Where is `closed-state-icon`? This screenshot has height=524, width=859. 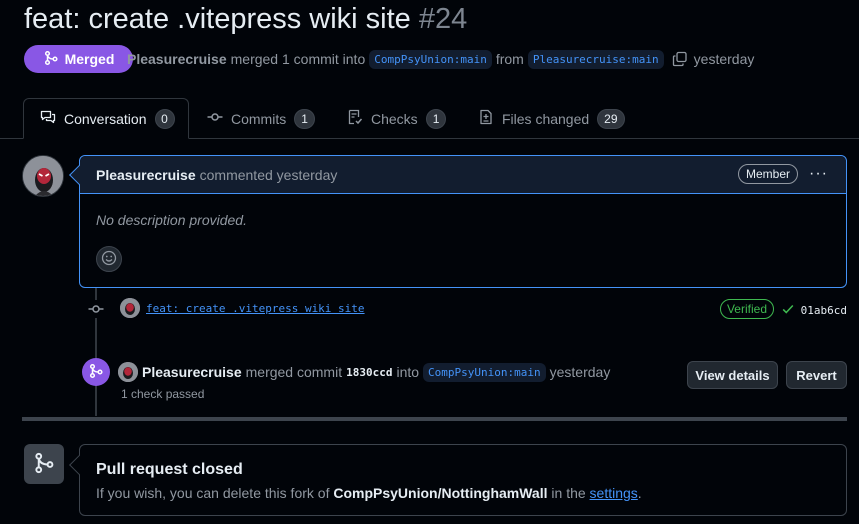
closed-state-icon is located at coordinates (44, 464).